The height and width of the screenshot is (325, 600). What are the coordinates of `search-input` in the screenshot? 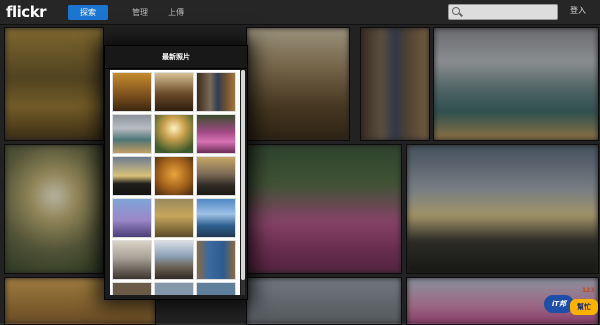 It's located at (503, 12).